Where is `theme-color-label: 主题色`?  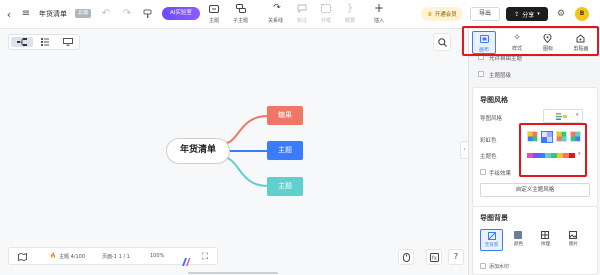 theme-color-label: 主题色 is located at coordinates (488, 157).